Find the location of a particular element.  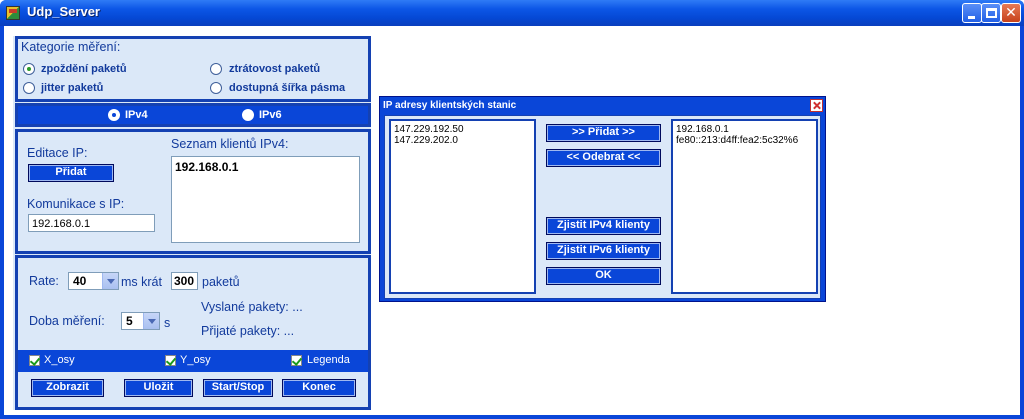

comm-ip-label: Komunikace s IP: is located at coordinates (76, 204).